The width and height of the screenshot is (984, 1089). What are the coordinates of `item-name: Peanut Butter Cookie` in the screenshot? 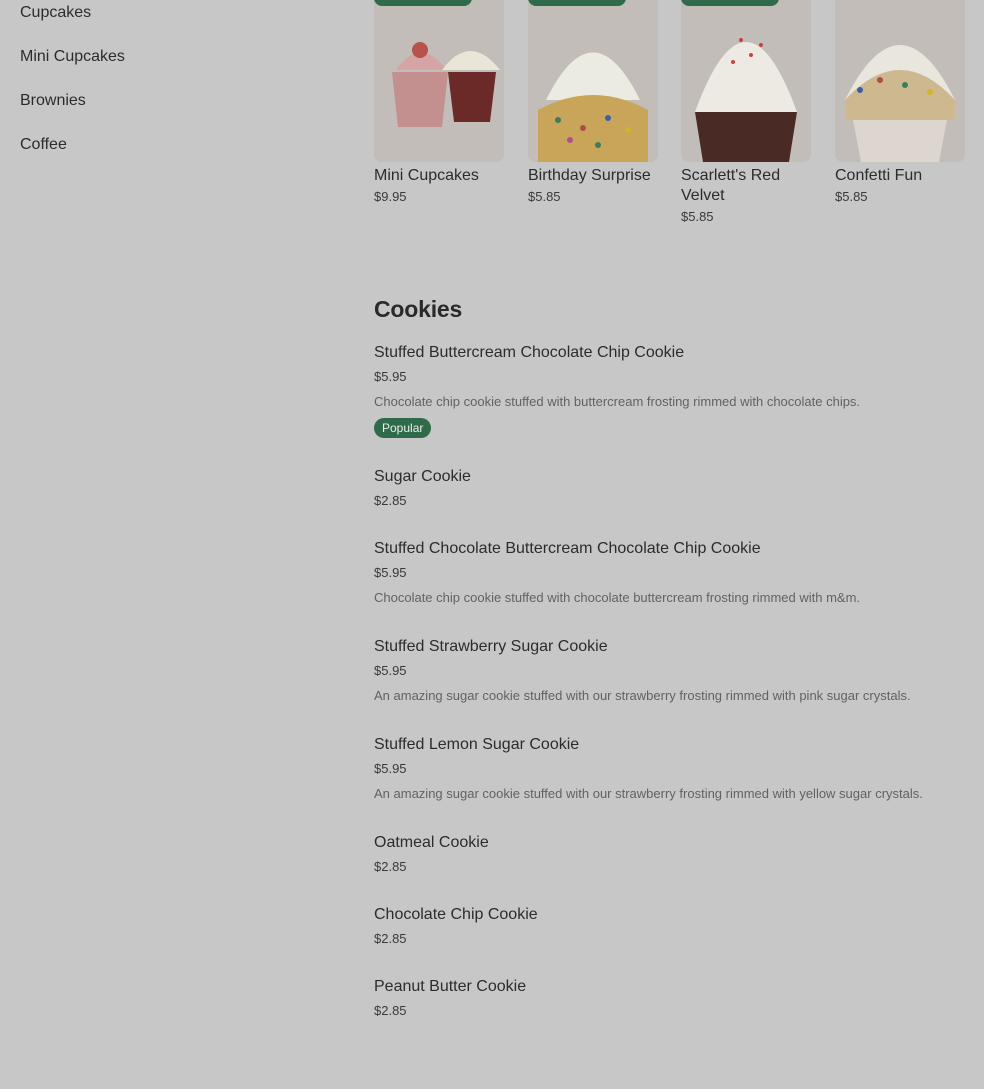 It's located at (450, 986).